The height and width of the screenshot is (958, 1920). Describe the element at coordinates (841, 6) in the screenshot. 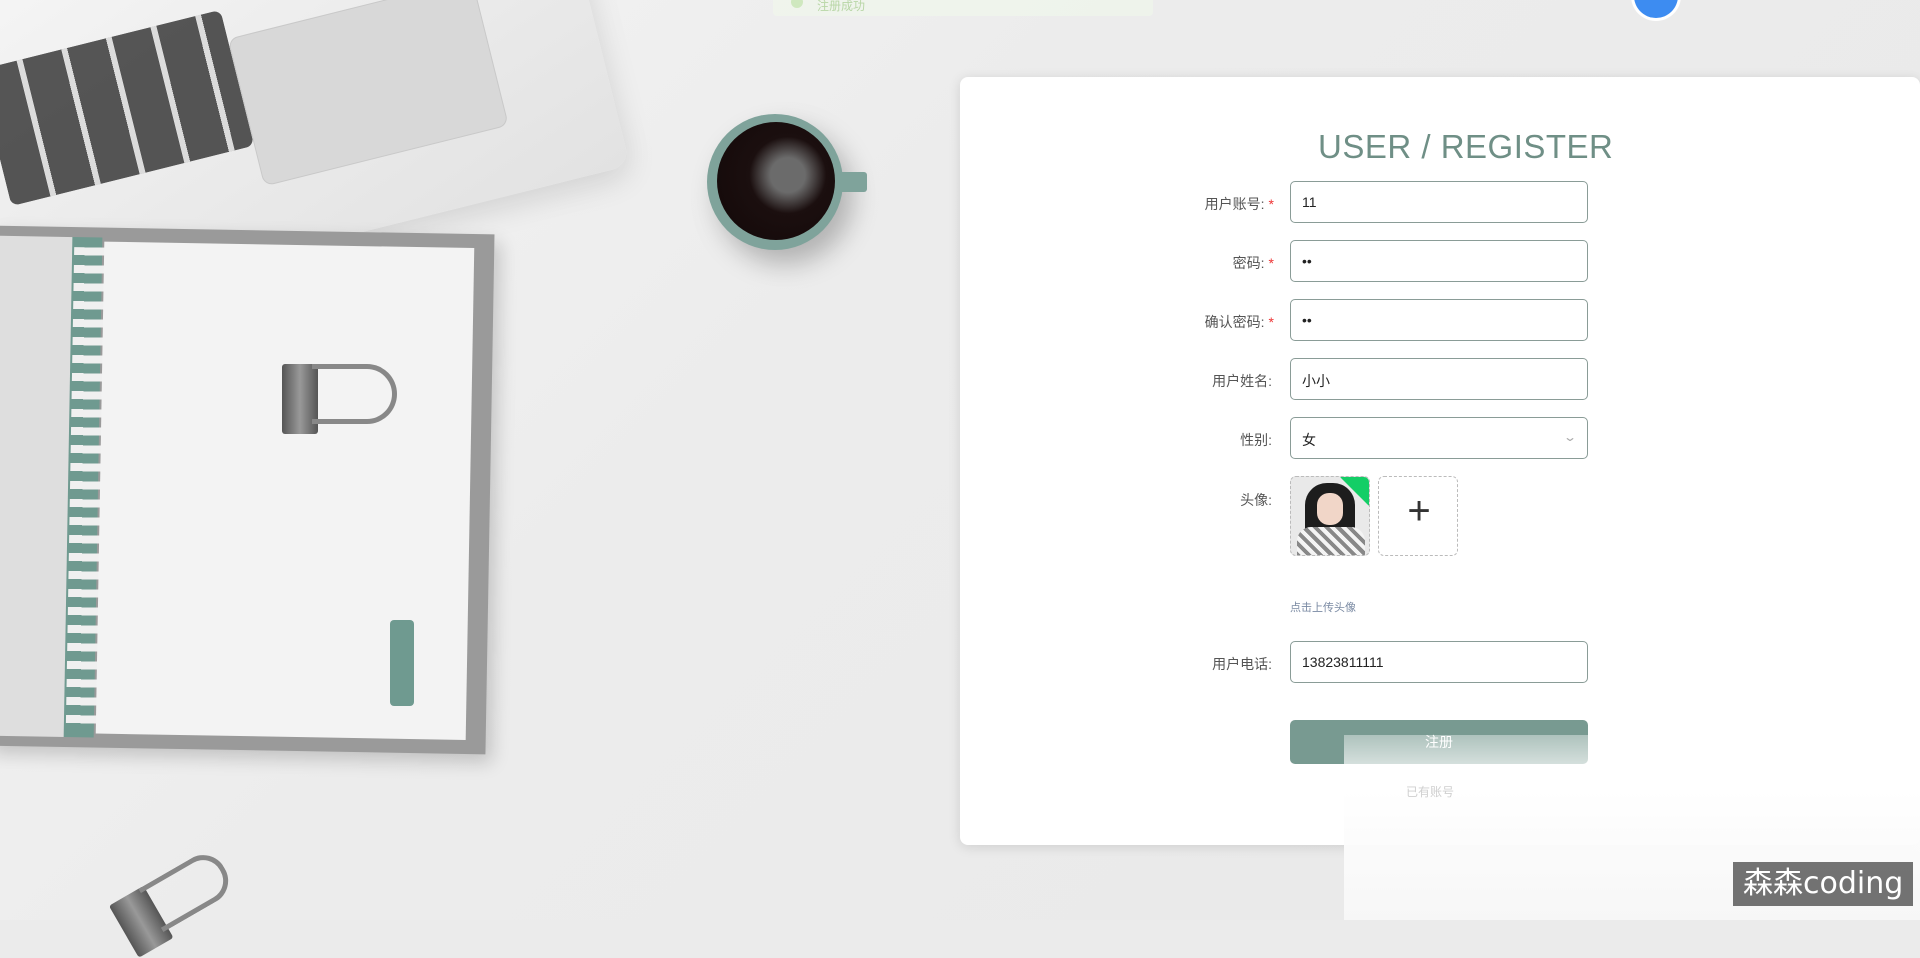

I see `toast-text: 注册成功` at that location.